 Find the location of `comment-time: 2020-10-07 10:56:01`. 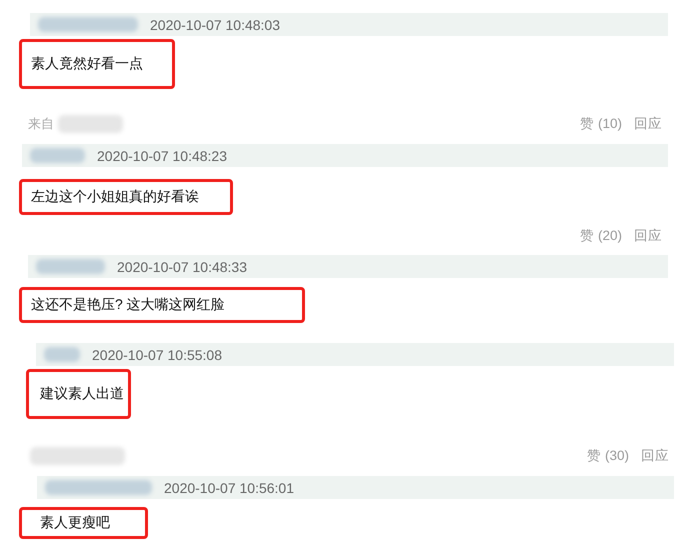

comment-time: 2020-10-07 10:56:01 is located at coordinates (229, 488).